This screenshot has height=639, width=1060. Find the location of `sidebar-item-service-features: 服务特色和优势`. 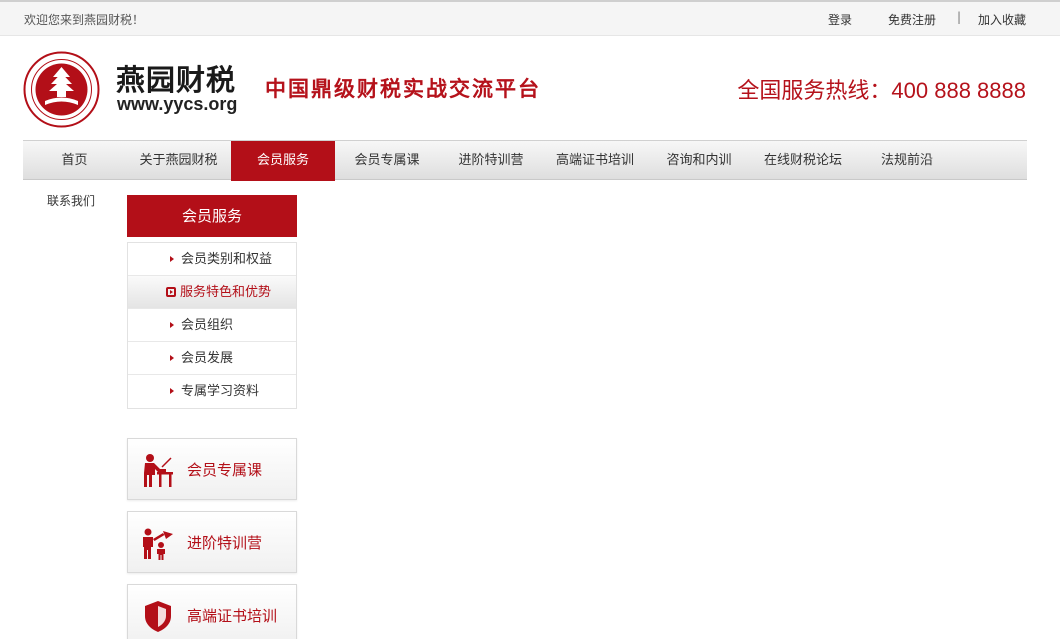

sidebar-item-service-features: 服务特色和优势 is located at coordinates (212, 292).